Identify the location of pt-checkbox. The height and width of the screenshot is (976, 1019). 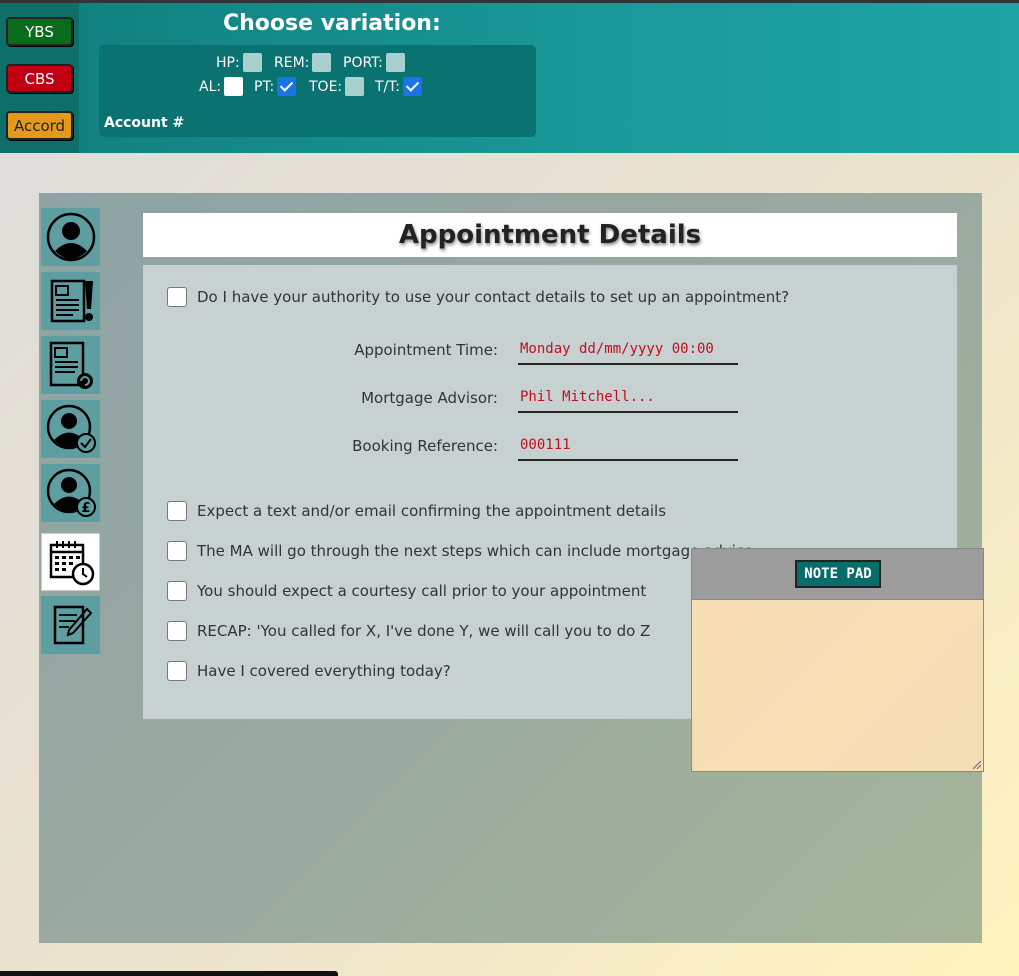
(287, 86).